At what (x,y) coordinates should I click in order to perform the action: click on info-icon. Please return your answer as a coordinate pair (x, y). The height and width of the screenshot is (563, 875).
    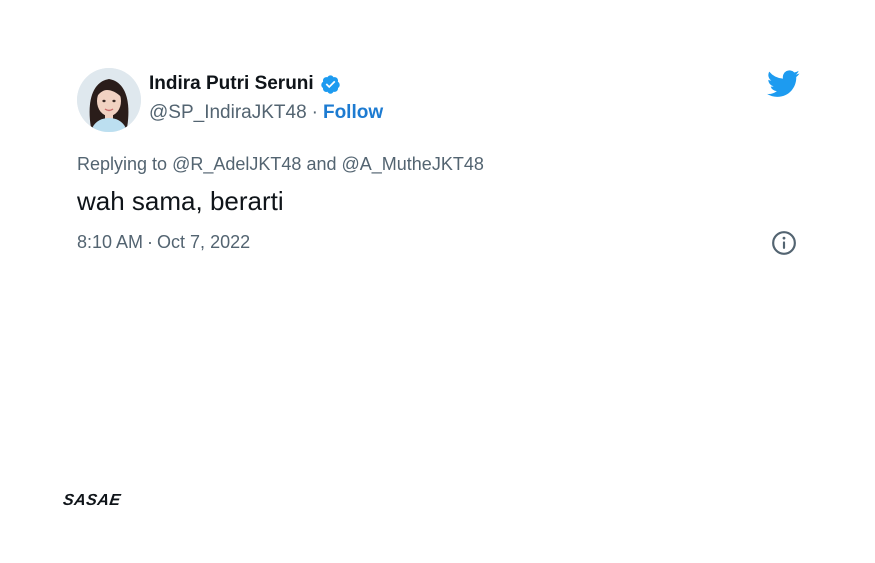
    Looking at the image, I should click on (784, 243).